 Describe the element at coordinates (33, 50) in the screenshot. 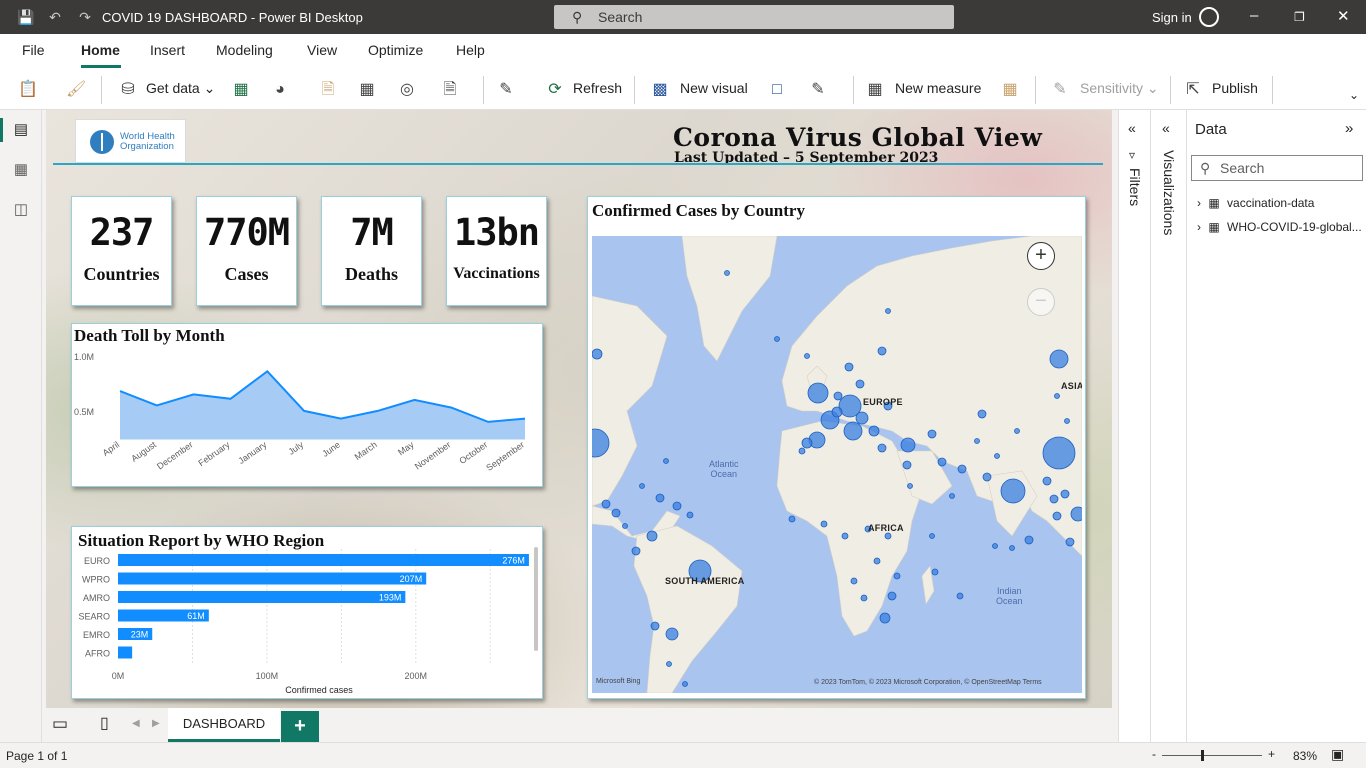

I see `menu-file: File` at that location.